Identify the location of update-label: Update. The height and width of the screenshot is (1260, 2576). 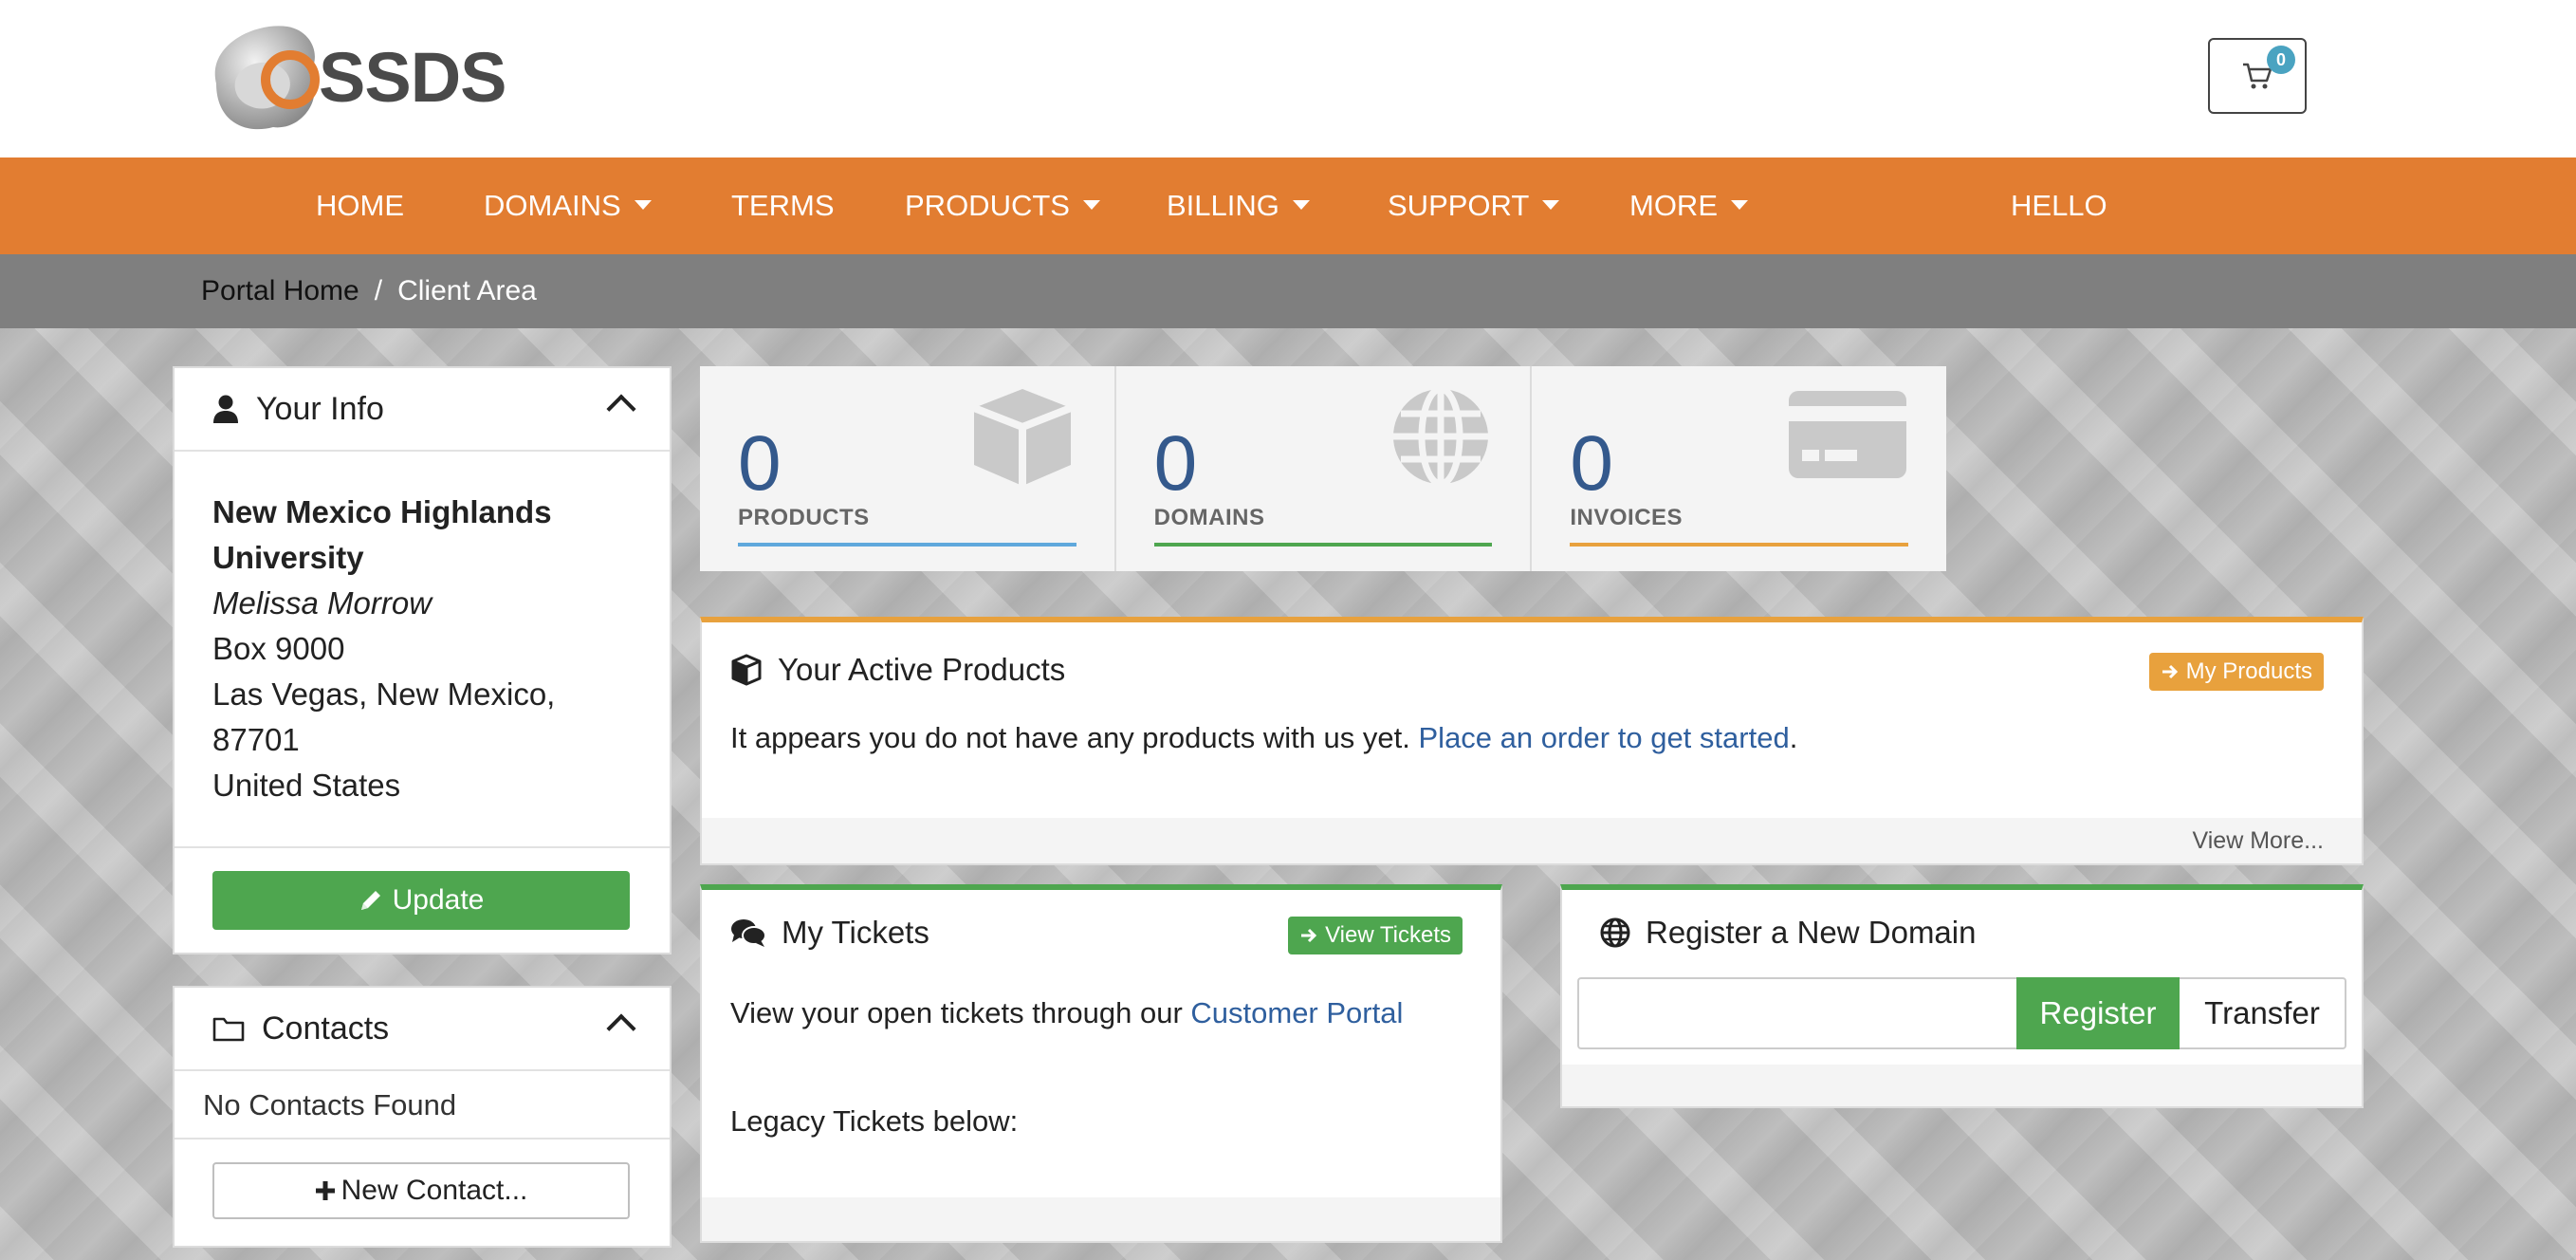
(438, 900).